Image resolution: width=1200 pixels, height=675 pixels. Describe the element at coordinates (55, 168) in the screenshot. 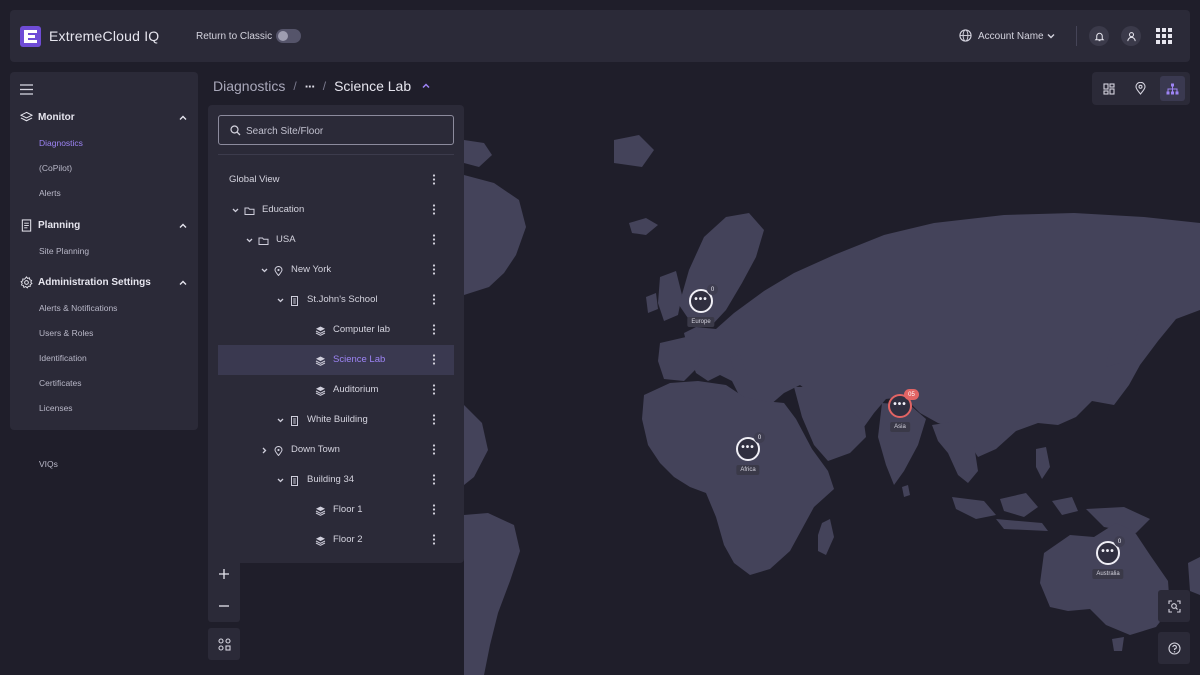

I see `nav-item-copilot: (CoPilot)` at that location.